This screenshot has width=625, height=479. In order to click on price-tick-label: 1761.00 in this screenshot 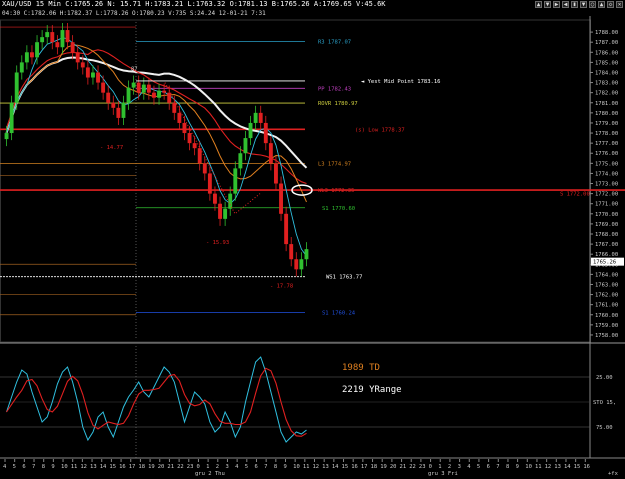, I will do `click(606, 306)`.